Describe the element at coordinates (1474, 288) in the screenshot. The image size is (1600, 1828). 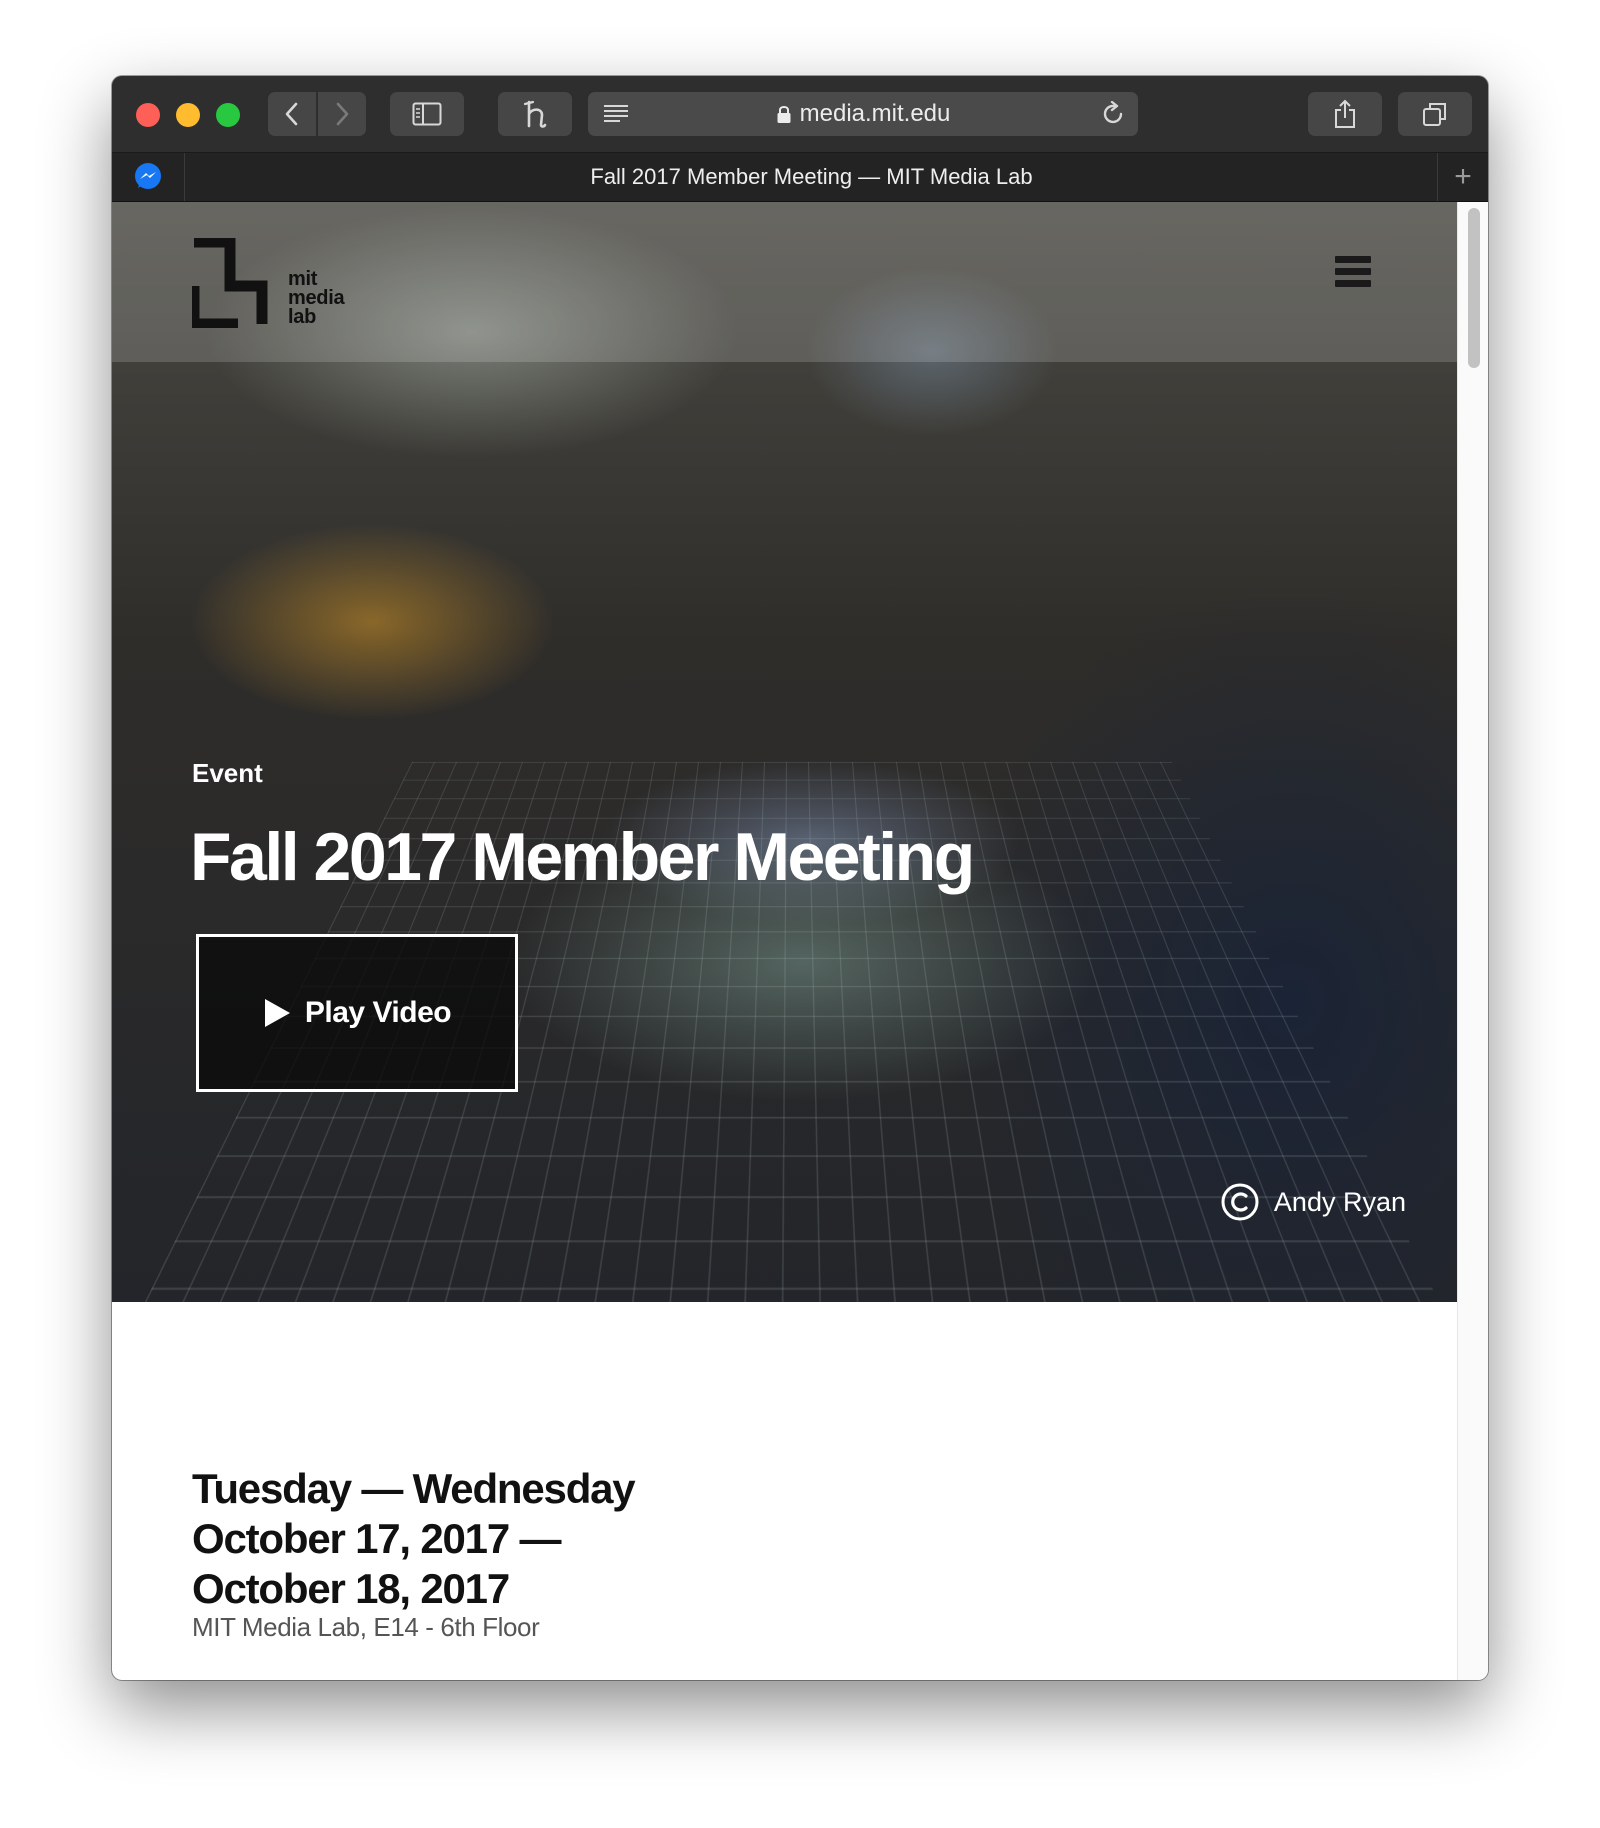
I see `scrollbar-thumb` at that location.